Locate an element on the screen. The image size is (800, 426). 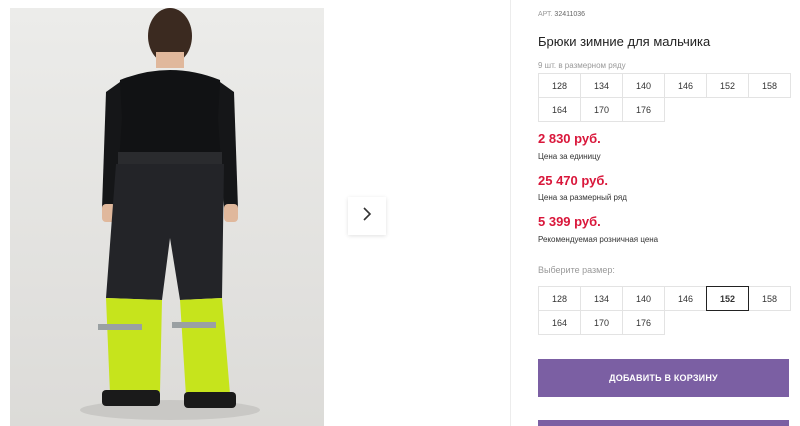
size-option: 164 is located at coordinates (559, 322).